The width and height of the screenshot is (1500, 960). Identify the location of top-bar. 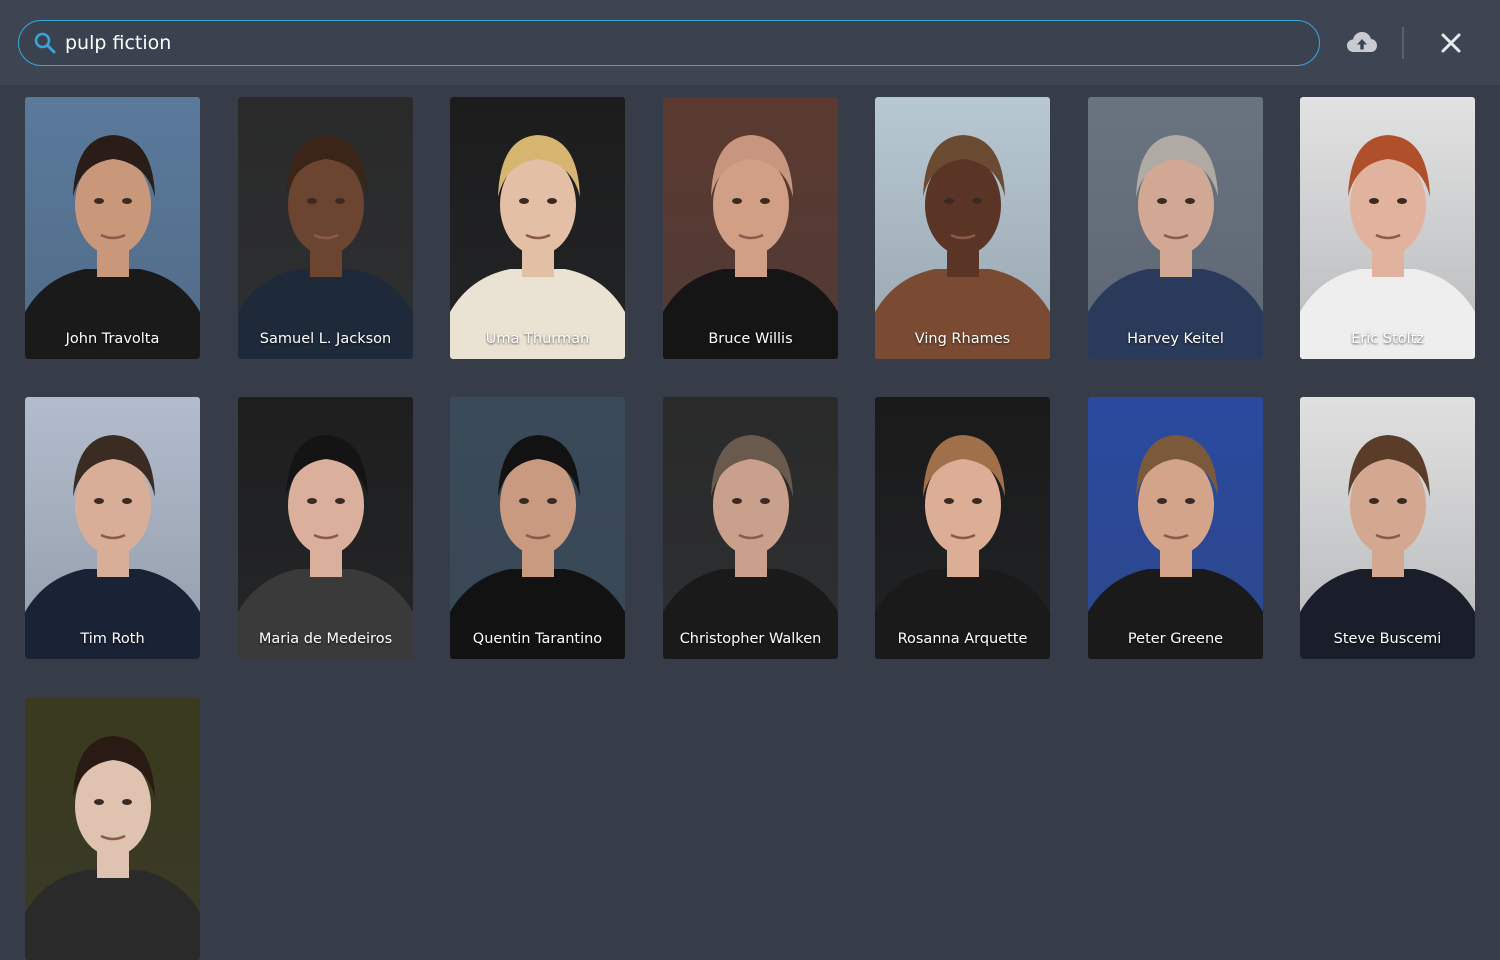
(750, 42).